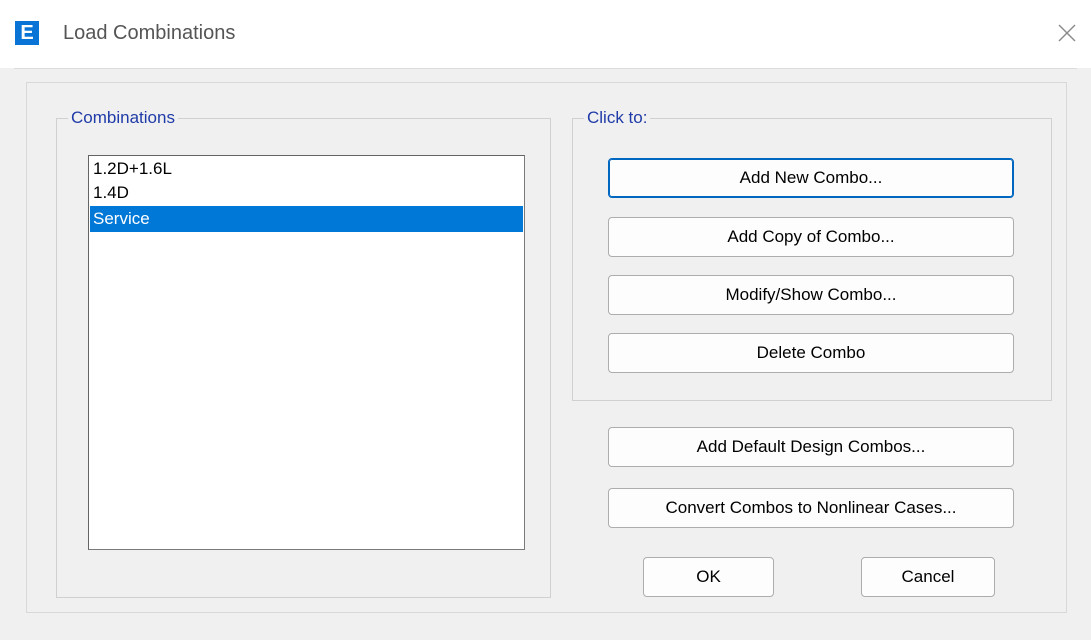 The height and width of the screenshot is (640, 1091). What do you see at coordinates (306, 193) in the screenshot?
I see `list-item: 1.4D` at bounding box center [306, 193].